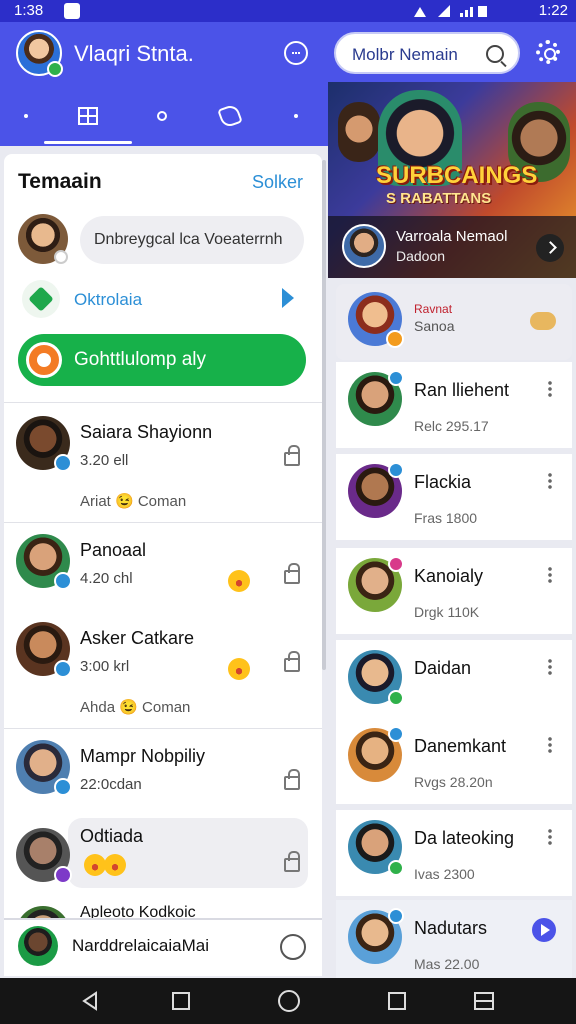 This screenshot has height=1024, width=576. I want to click on chat-name: Odtiada, so click(112, 836).